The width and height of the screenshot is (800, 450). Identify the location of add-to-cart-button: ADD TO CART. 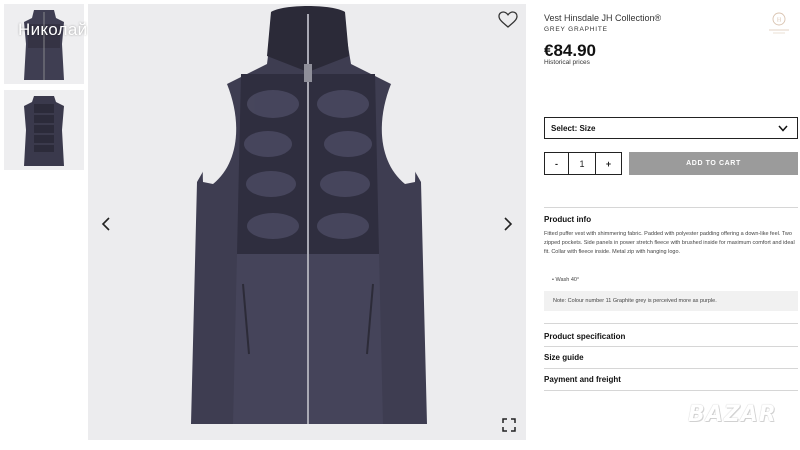
(713, 163).